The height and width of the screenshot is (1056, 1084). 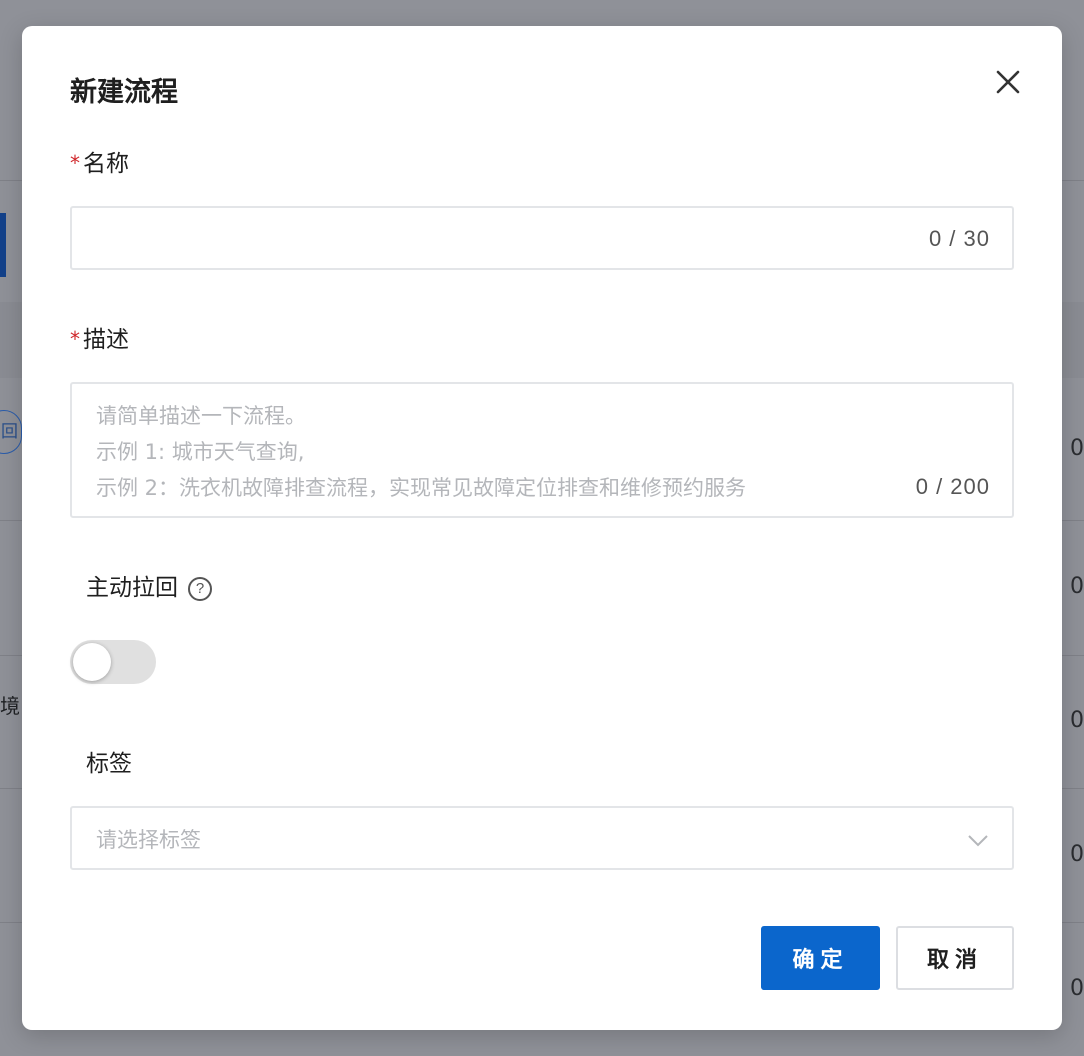 I want to click on description-label-text: 描述, so click(x=106, y=340).